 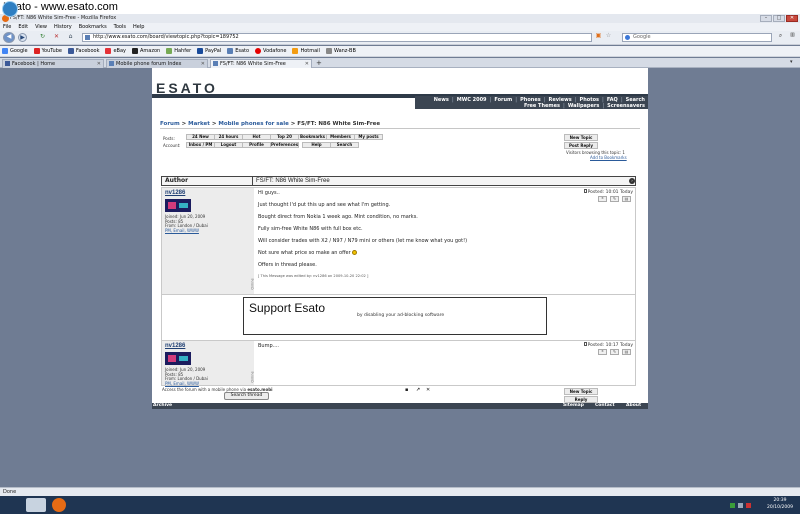 What do you see at coordinates (228, 137) in the screenshot?
I see `posts-24-hours-button: 24 hours` at bounding box center [228, 137].